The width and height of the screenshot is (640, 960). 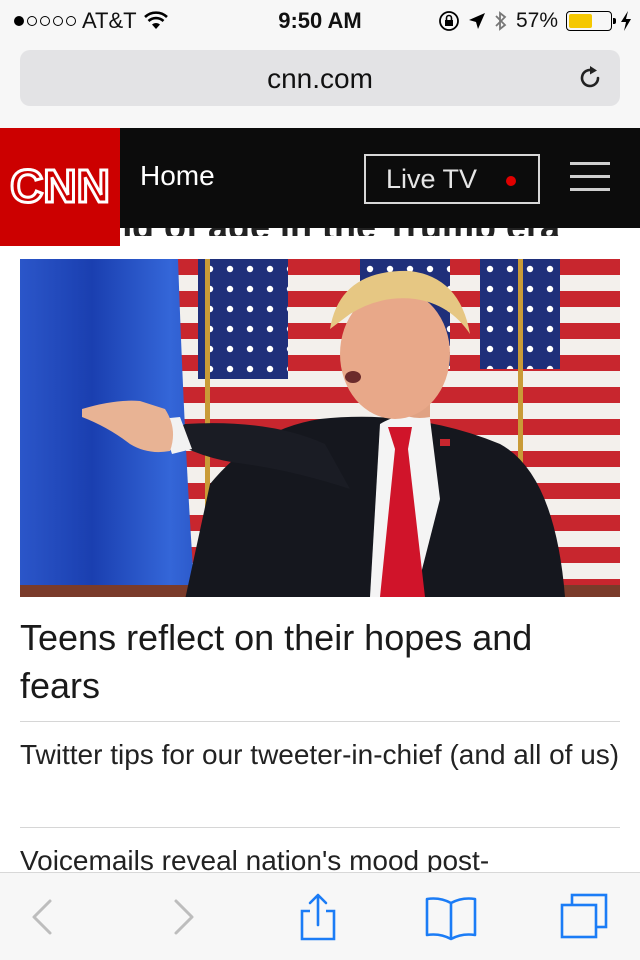 I want to click on battery-icon, so click(x=591, y=21).